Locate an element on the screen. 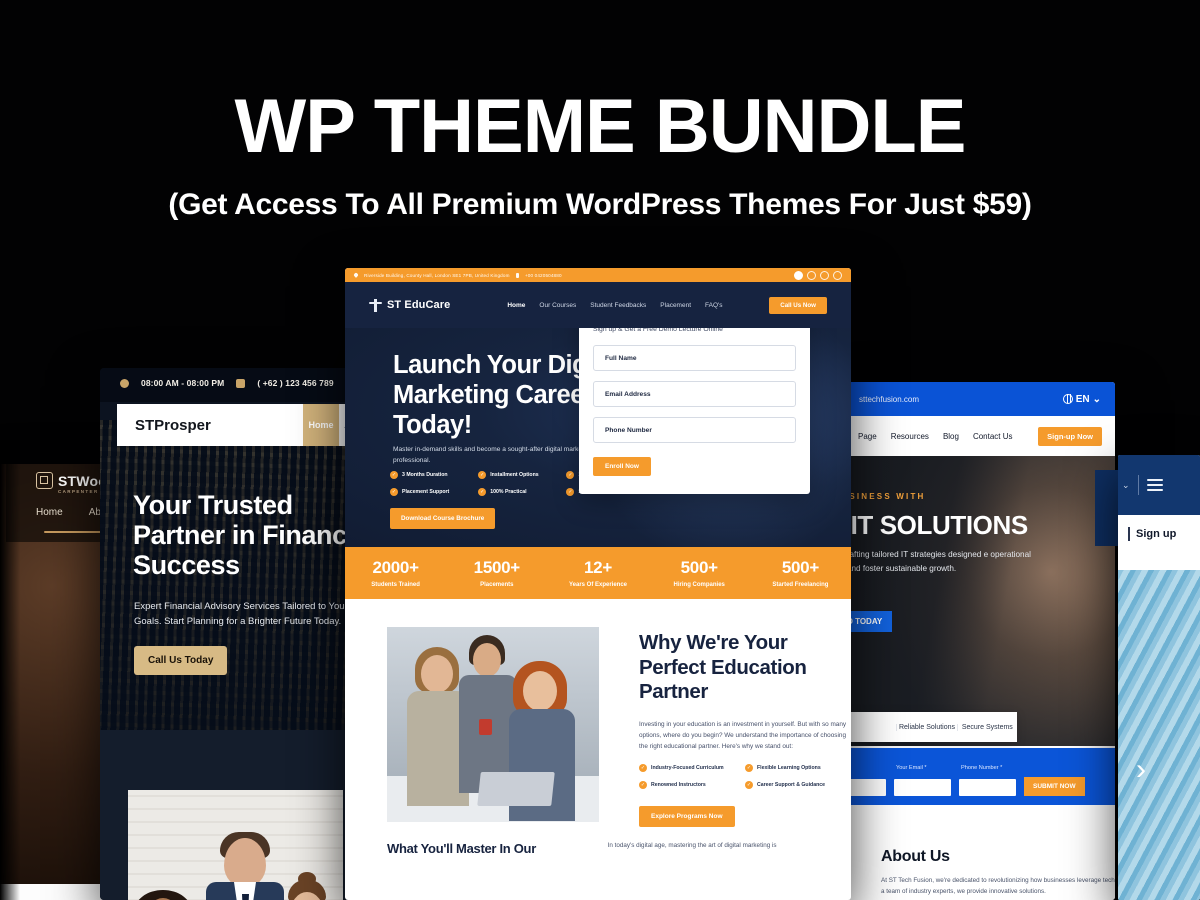 This screenshot has width=1200, height=900. feature-label: Career Support & Guidance is located at coordinates (791, 785).